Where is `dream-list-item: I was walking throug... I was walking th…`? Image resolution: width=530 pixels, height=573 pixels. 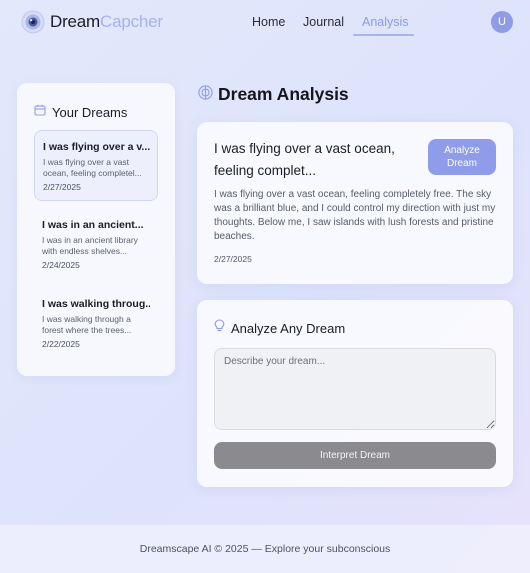 dream-list-item: I was walking throug... I was walking th… is located at coordinates (96, 323).